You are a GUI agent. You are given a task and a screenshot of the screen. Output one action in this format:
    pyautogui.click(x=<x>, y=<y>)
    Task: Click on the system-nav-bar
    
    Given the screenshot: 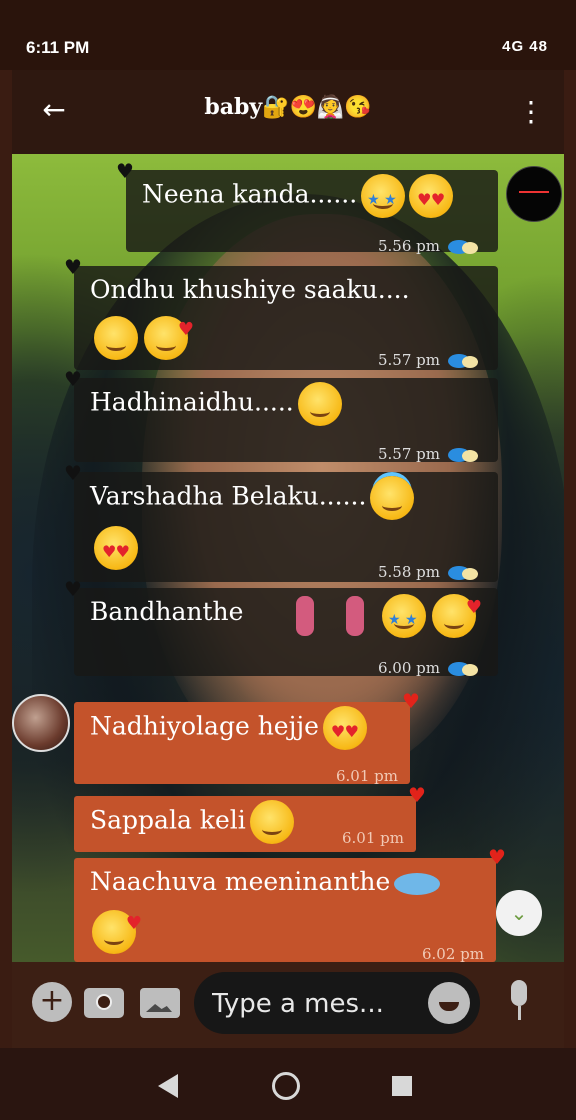 What is the action you would take?
    pyautogui.click(x=288, y=1084)
    